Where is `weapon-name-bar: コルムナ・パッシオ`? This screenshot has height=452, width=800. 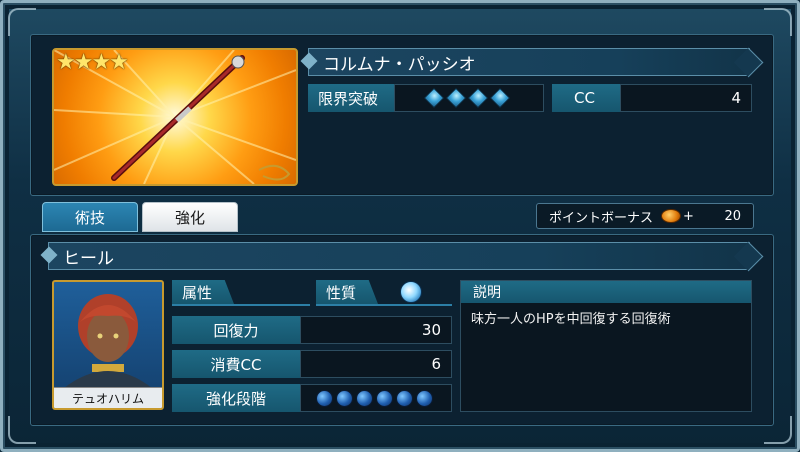
weapon-name-bar: コルムナ・パッシオ is located at coordinates (532, 62).